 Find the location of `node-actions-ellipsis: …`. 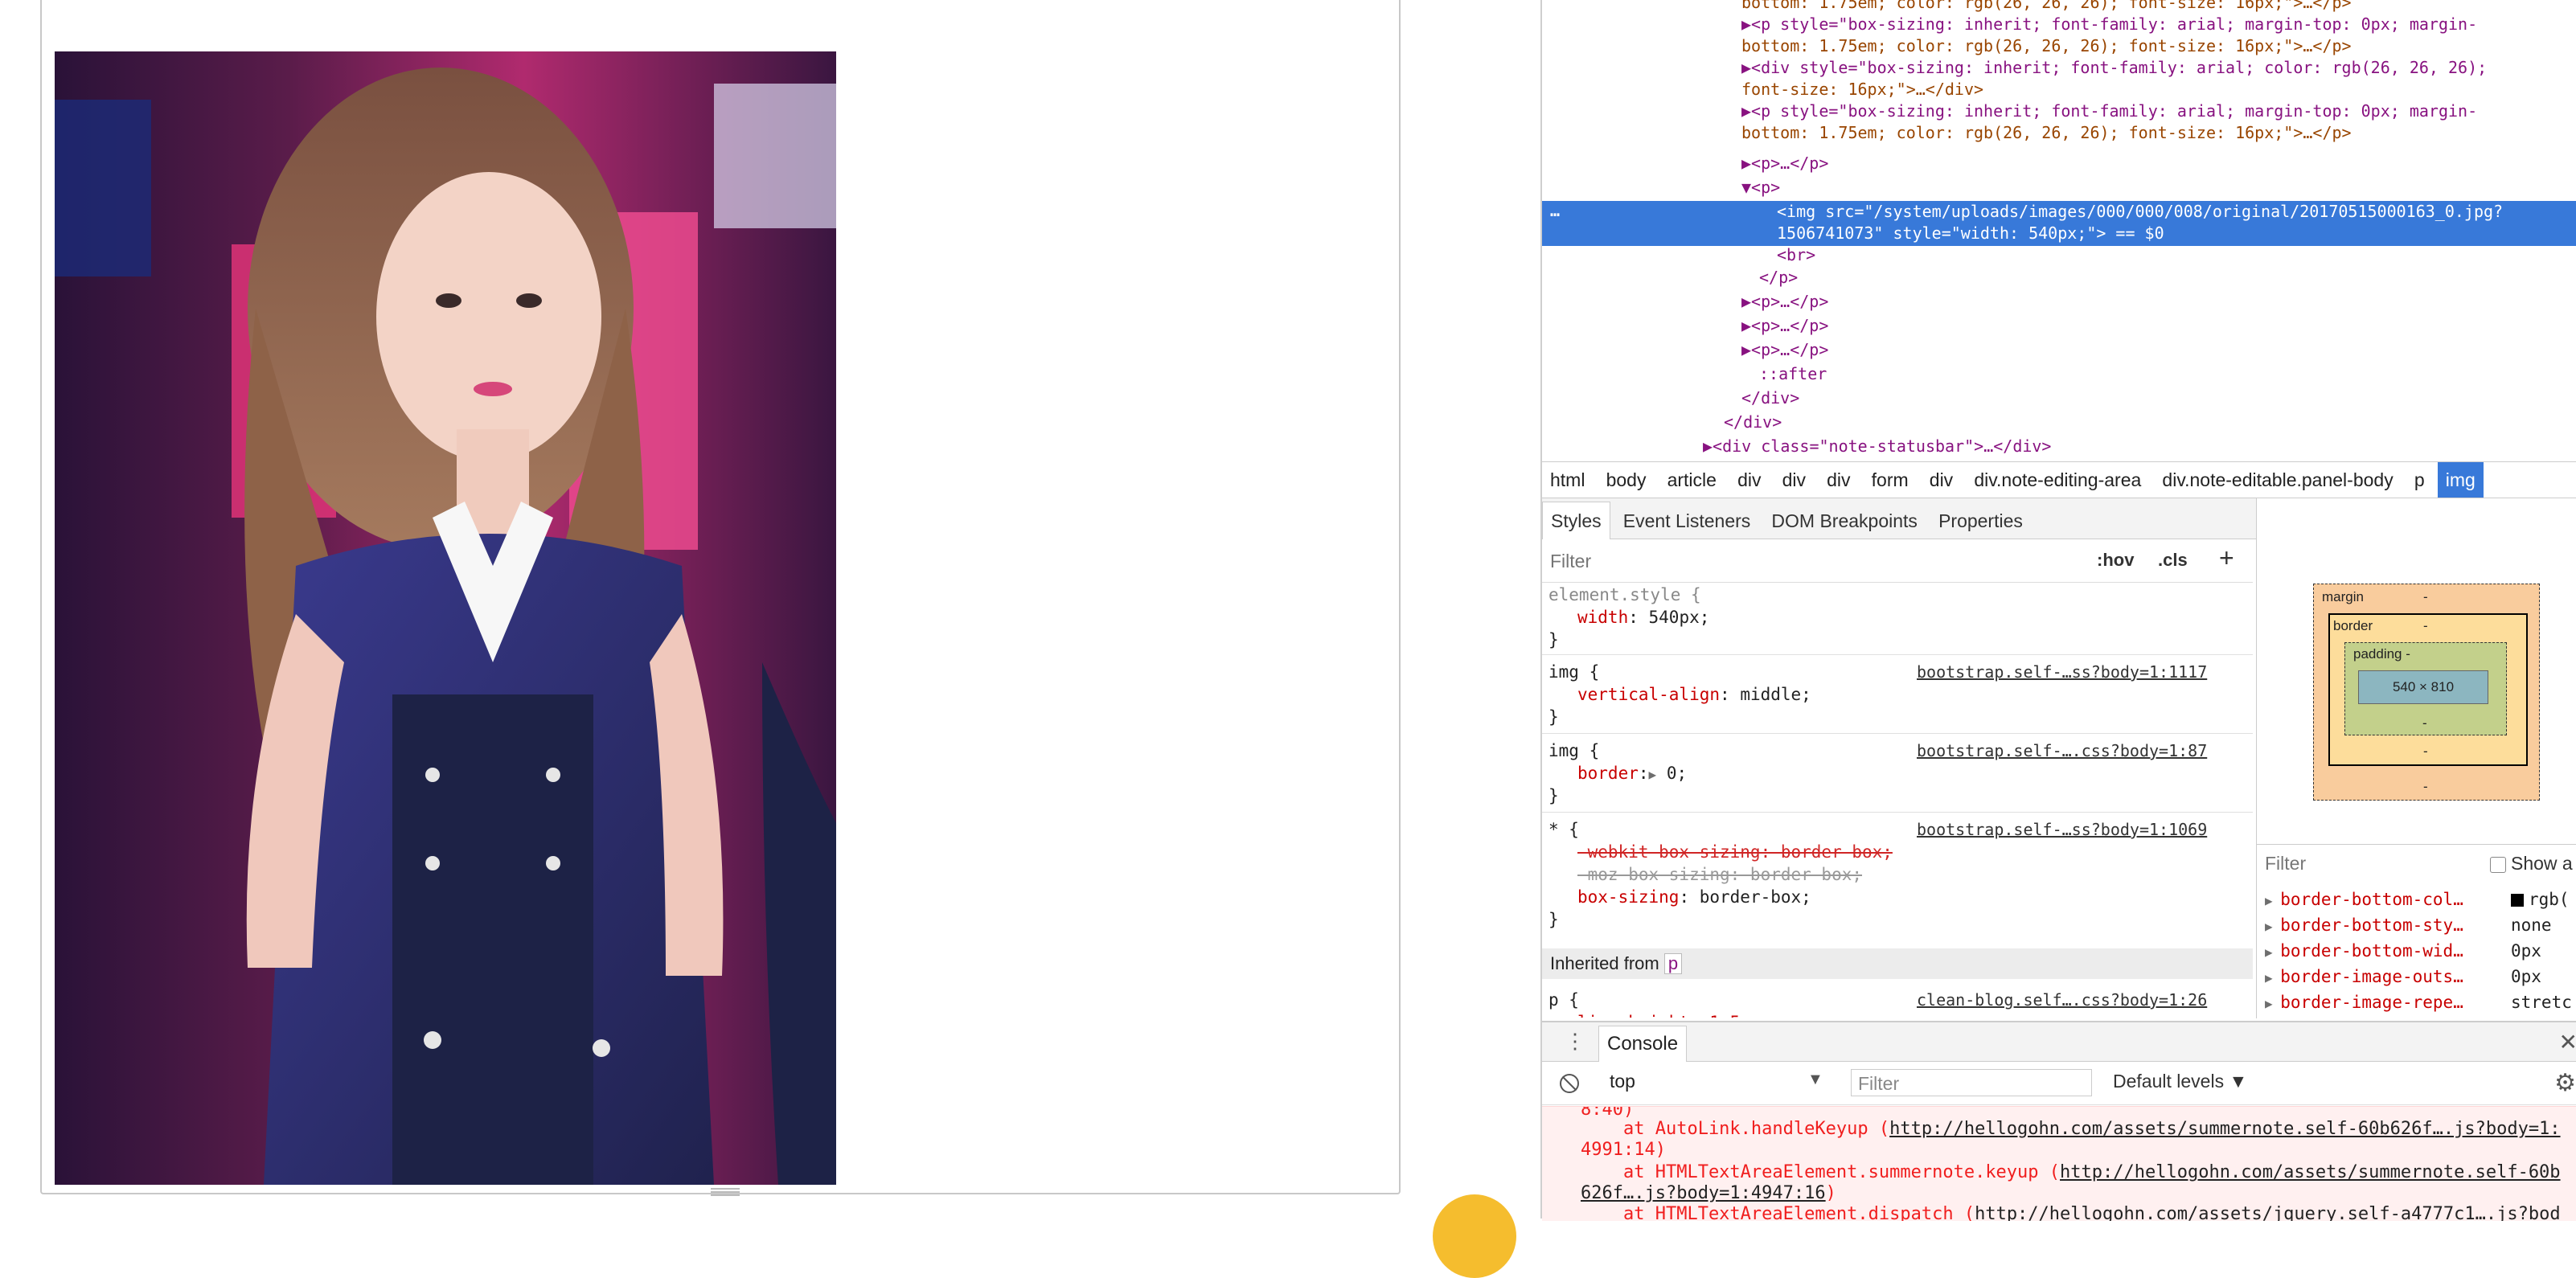

node-actions-ellipsis: … is located at coordinates (1555, 210).